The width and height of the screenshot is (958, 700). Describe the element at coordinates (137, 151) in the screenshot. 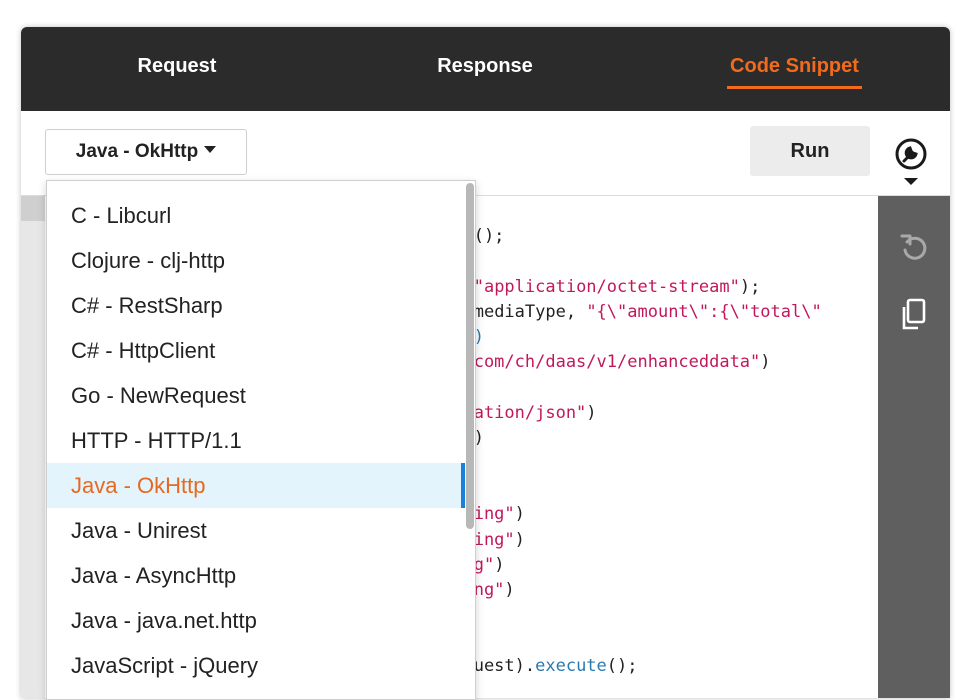

I see `language-select-value: Java - OkHttp` at that location.